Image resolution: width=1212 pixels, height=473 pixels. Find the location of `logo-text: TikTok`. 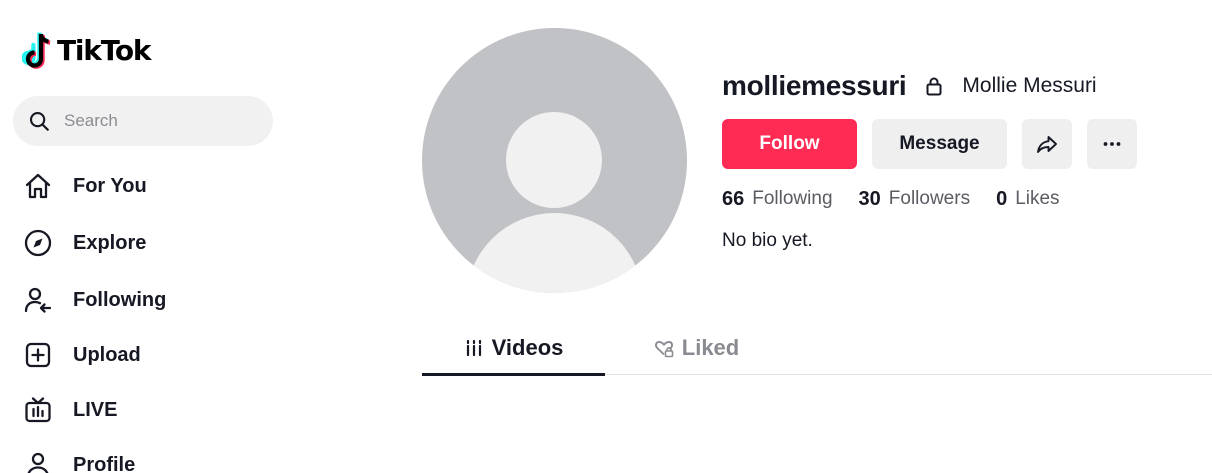

logo-text: TikTok is located at coordinates (104, 50).